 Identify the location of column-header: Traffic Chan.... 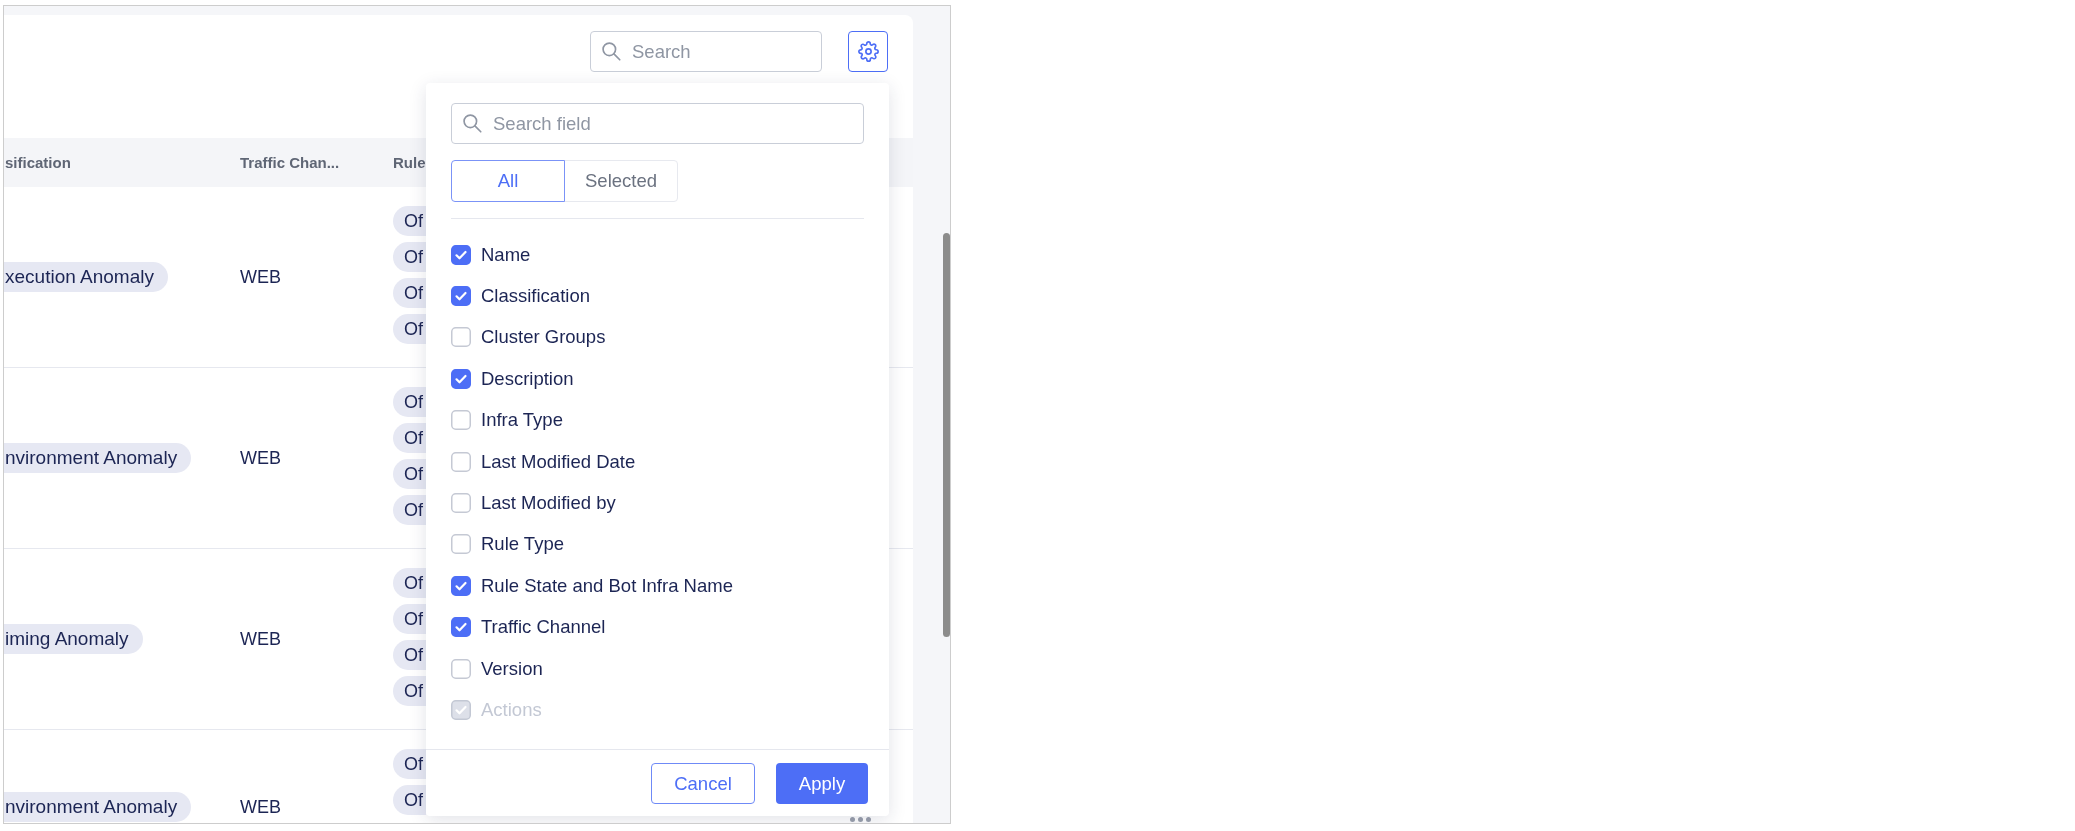
(290, 162).